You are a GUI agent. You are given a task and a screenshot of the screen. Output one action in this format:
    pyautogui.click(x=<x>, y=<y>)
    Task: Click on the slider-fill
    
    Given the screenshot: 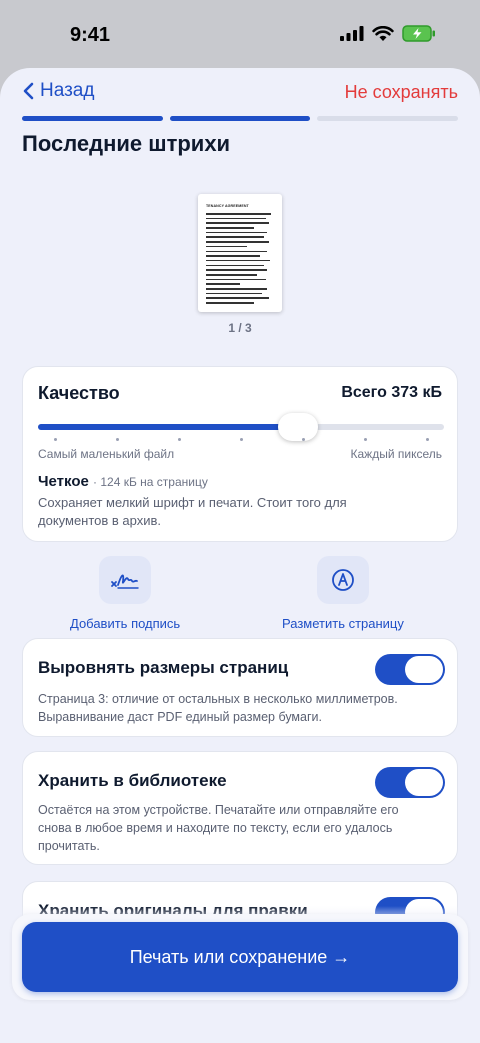 What is the action you would take?
    pyautogui.click(x=168, y=427)
    